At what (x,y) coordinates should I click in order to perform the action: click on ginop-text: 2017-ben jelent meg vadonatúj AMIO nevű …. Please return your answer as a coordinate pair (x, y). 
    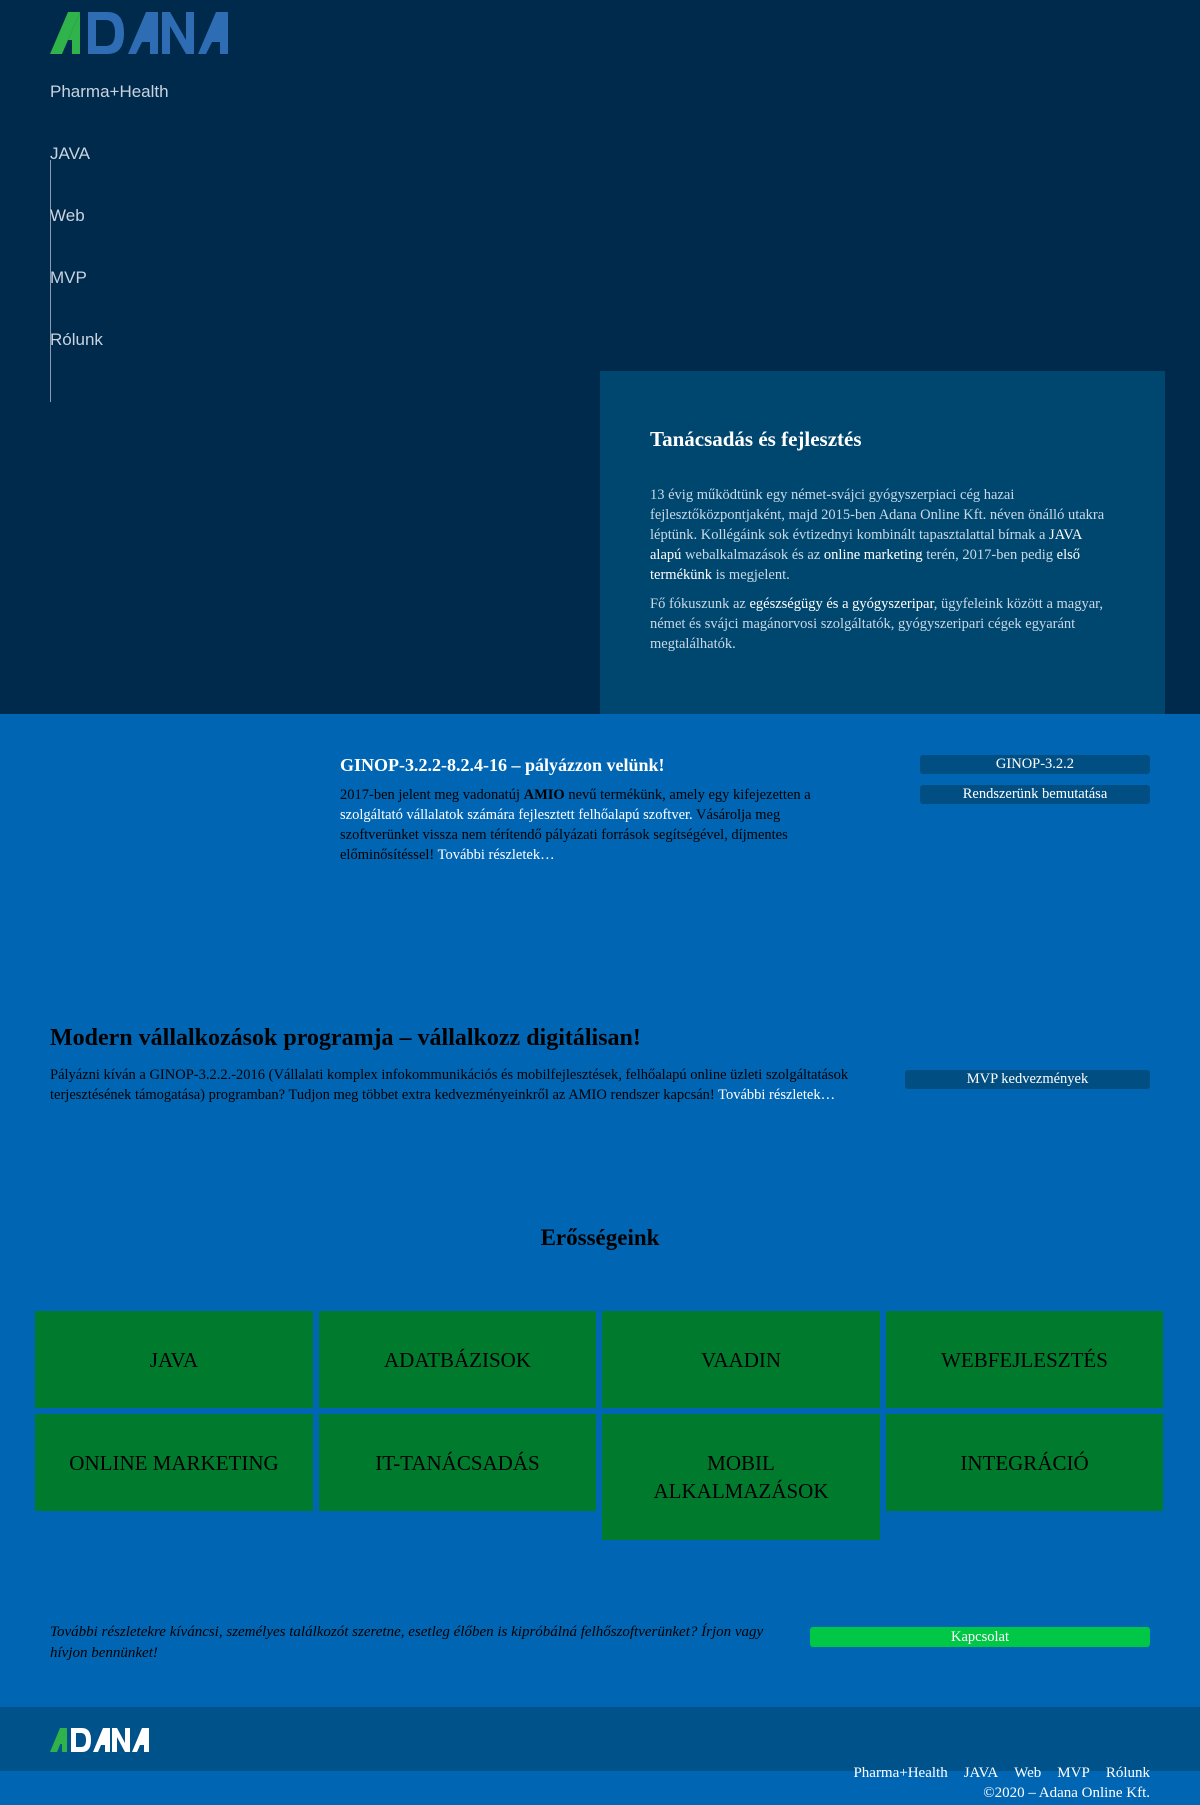
    Looking at the image, I should click on (590, 825).